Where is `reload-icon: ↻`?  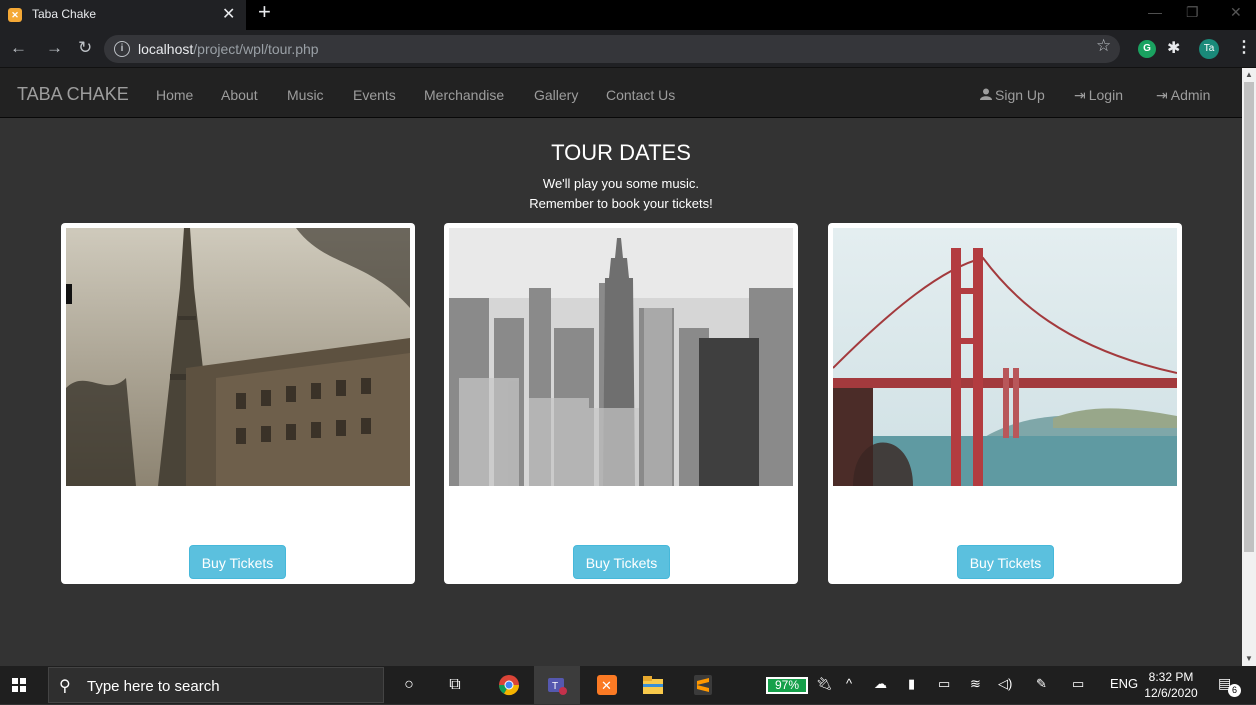
reload-icon: ↻ is located at coordinates (85, 48).